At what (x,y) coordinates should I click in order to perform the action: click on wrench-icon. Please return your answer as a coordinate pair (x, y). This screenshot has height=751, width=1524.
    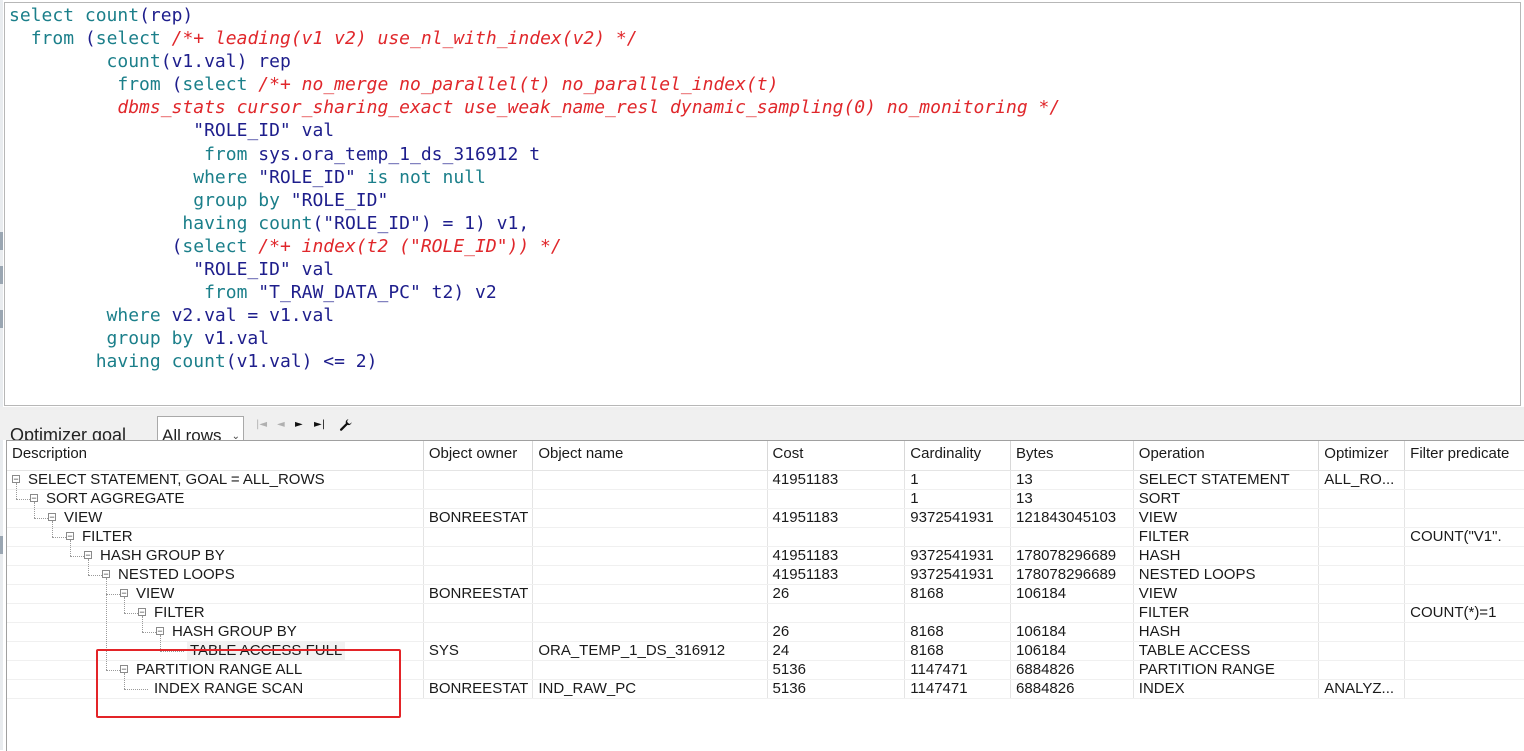
    Looking at the image, I should click on (346, 427).